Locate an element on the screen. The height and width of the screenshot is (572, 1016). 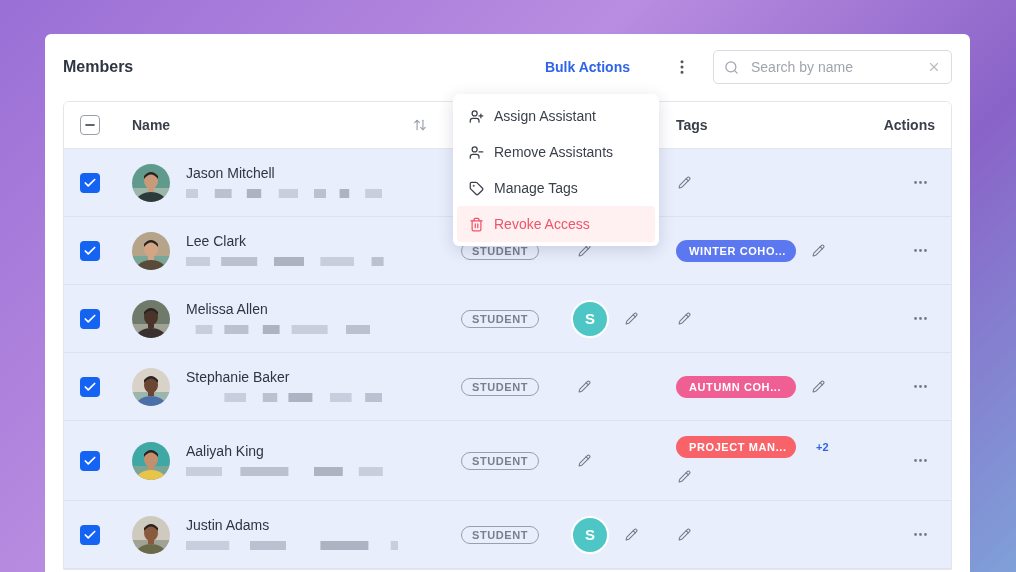
member-name: Justin Adams is located at coordinates (228, 525).